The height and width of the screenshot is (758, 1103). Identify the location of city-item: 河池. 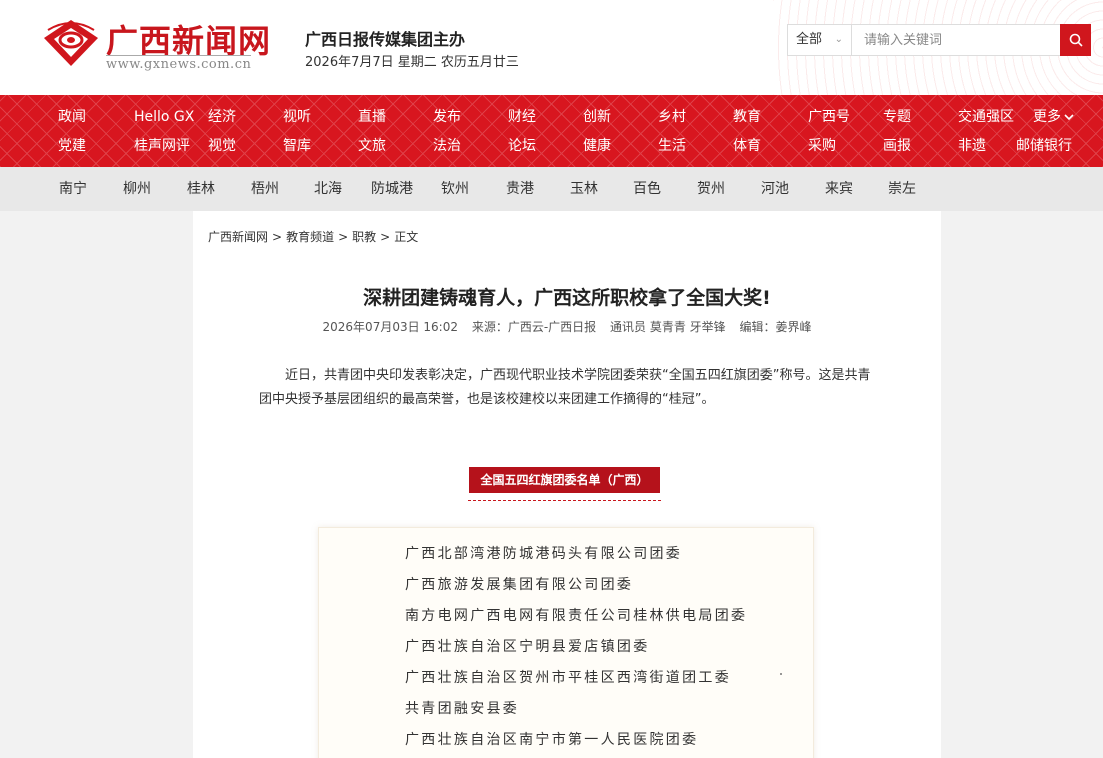
(775, 189).